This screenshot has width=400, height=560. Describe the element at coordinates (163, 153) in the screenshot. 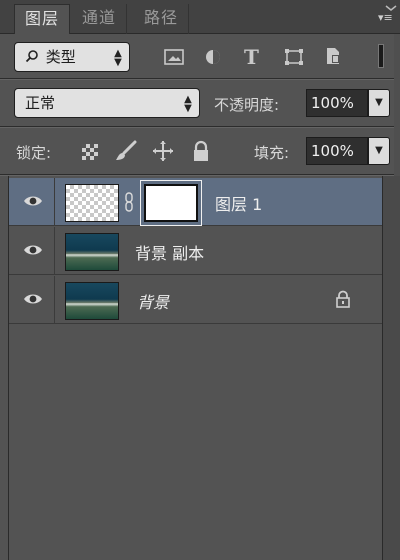

I see `lock-position-icon` at that location.